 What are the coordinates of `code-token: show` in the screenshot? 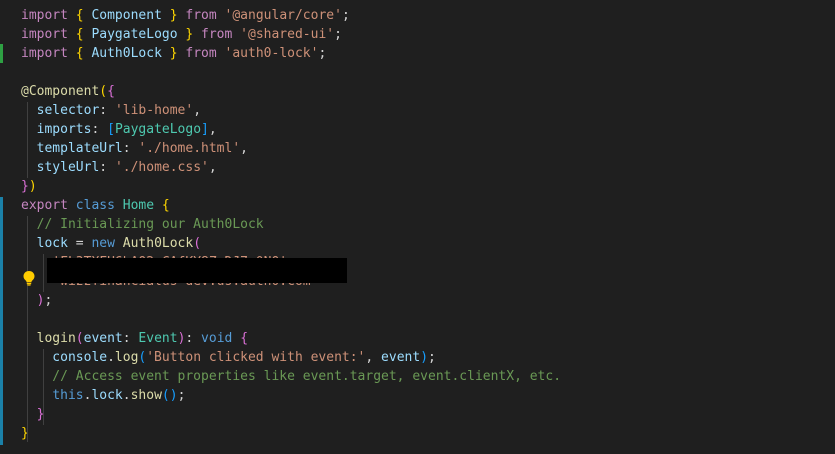 It's located at (146, 395).